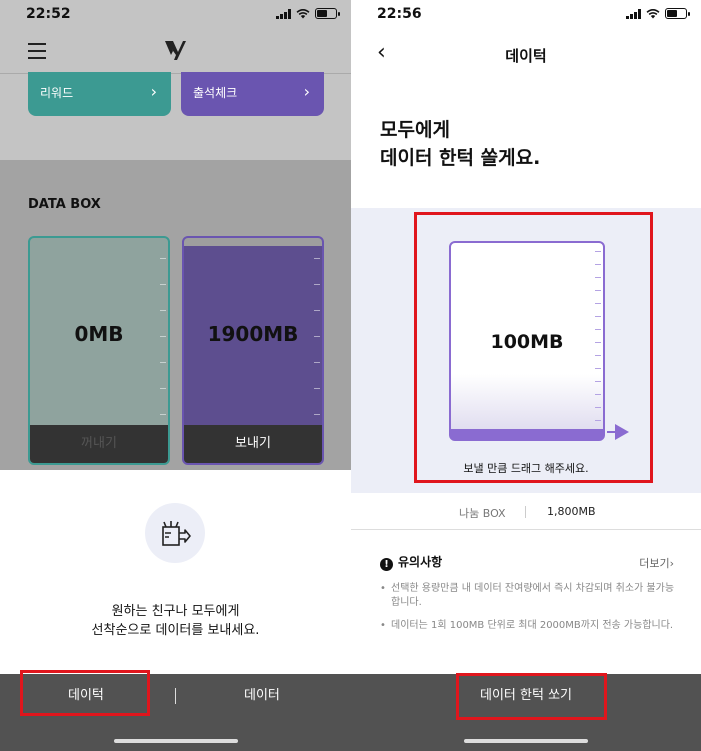 This screenshot has width=701, height=751. What do you see at coordinates (99, 444) in the screenshot?
I see `take-out-button: 꺼내기` at bounding box center [99, 444].